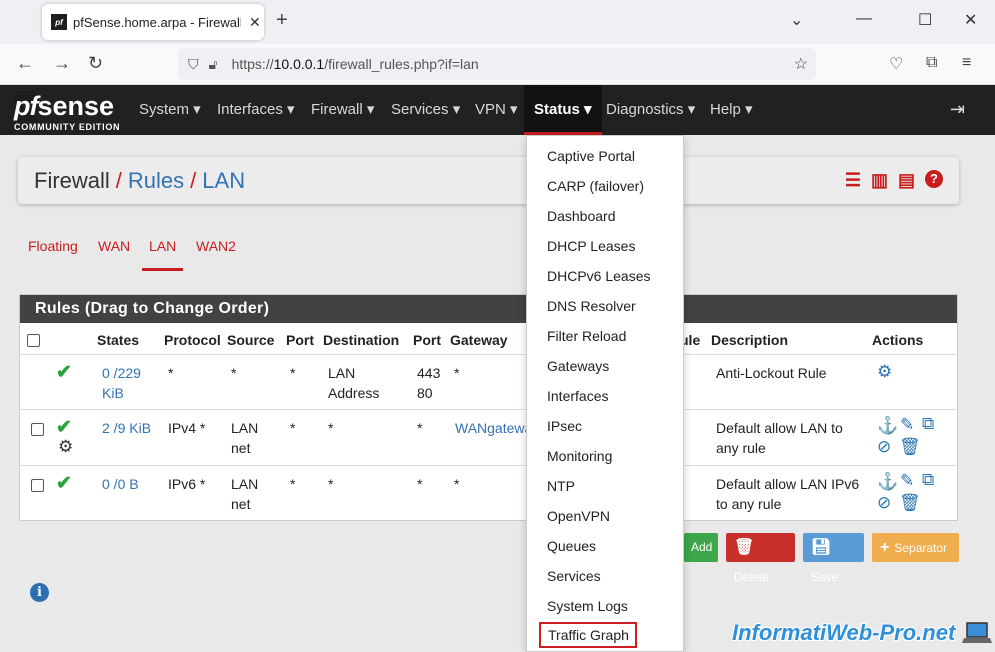 The height and width of the screenshot is (652, 995). I want to click on menu-item-openvpn: OpenVPN, so click(578, 516).